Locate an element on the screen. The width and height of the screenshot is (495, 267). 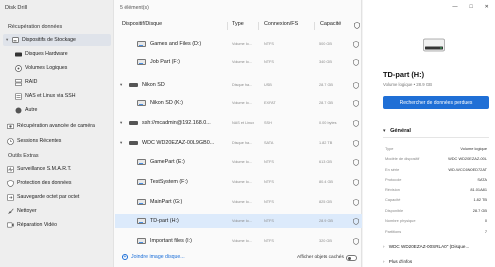
item-count: 5 élément(s) is located at coordinates (134, 8).